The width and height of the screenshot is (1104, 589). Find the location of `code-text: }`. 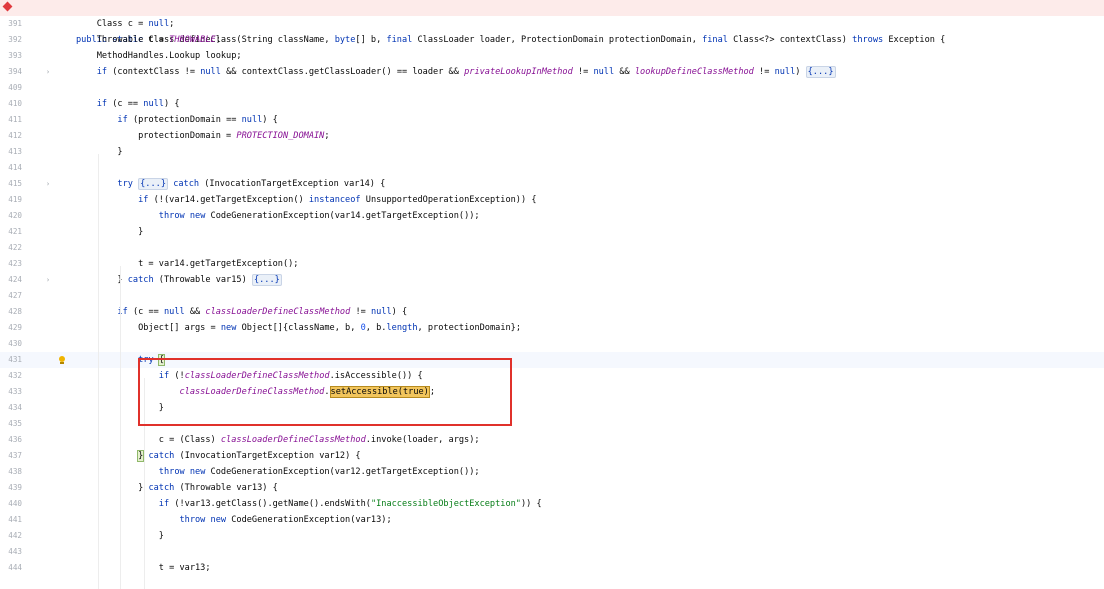

code-text: } is located at coordinates (99, 152).